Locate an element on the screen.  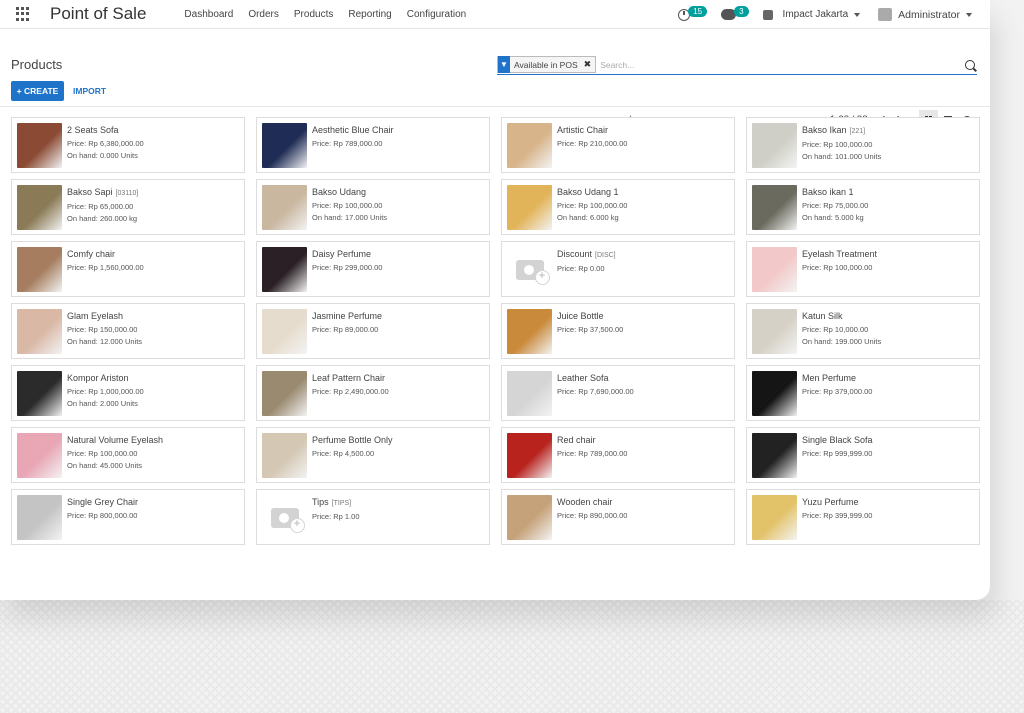
activity-badge: 15 is located at coordinates (698, 11).